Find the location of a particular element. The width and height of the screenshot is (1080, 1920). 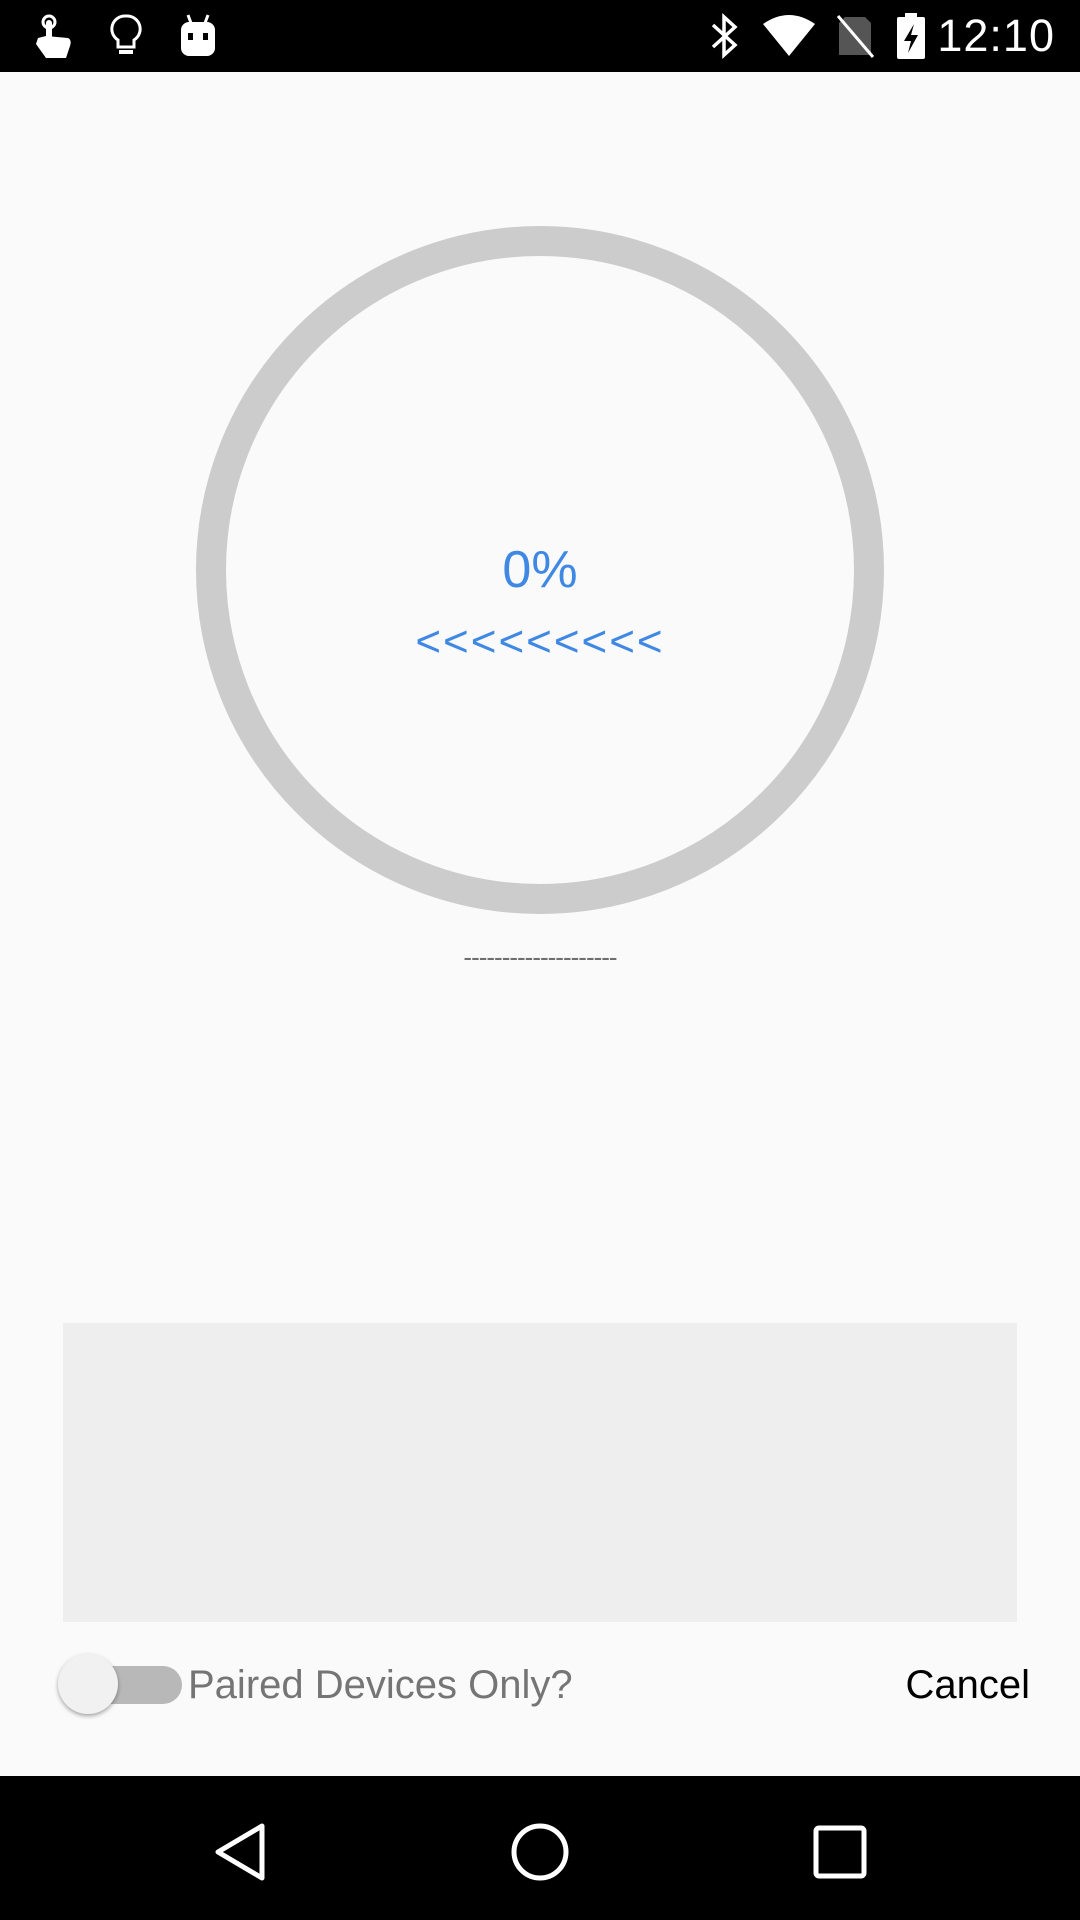

no-sim-icon is located at coordinates (855, 36).